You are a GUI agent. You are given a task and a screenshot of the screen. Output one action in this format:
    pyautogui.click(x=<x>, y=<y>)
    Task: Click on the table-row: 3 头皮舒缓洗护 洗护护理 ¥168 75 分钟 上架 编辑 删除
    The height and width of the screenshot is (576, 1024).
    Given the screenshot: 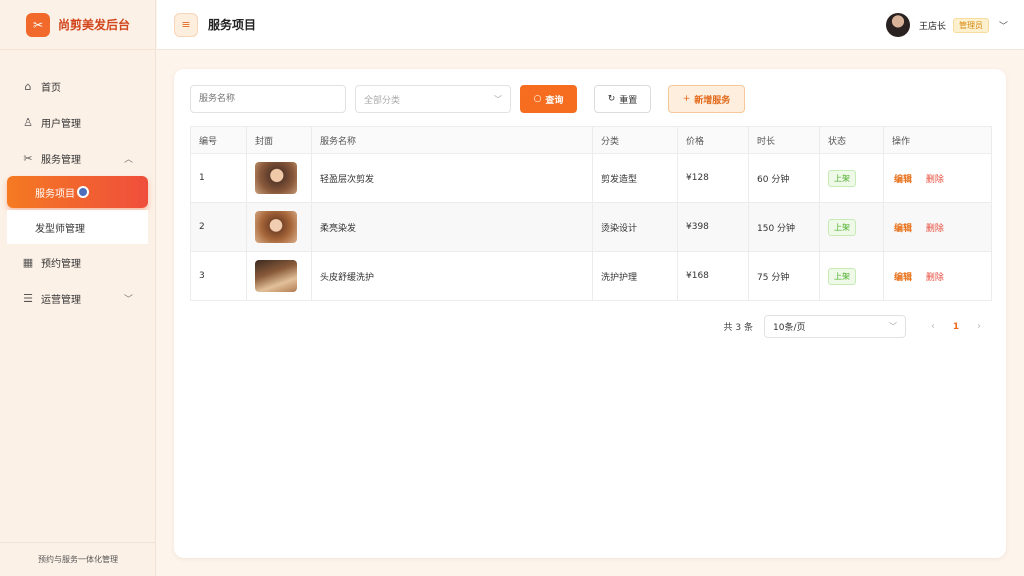 What is the action you would take?
    pyautogui.click(x=591, y=276)
    